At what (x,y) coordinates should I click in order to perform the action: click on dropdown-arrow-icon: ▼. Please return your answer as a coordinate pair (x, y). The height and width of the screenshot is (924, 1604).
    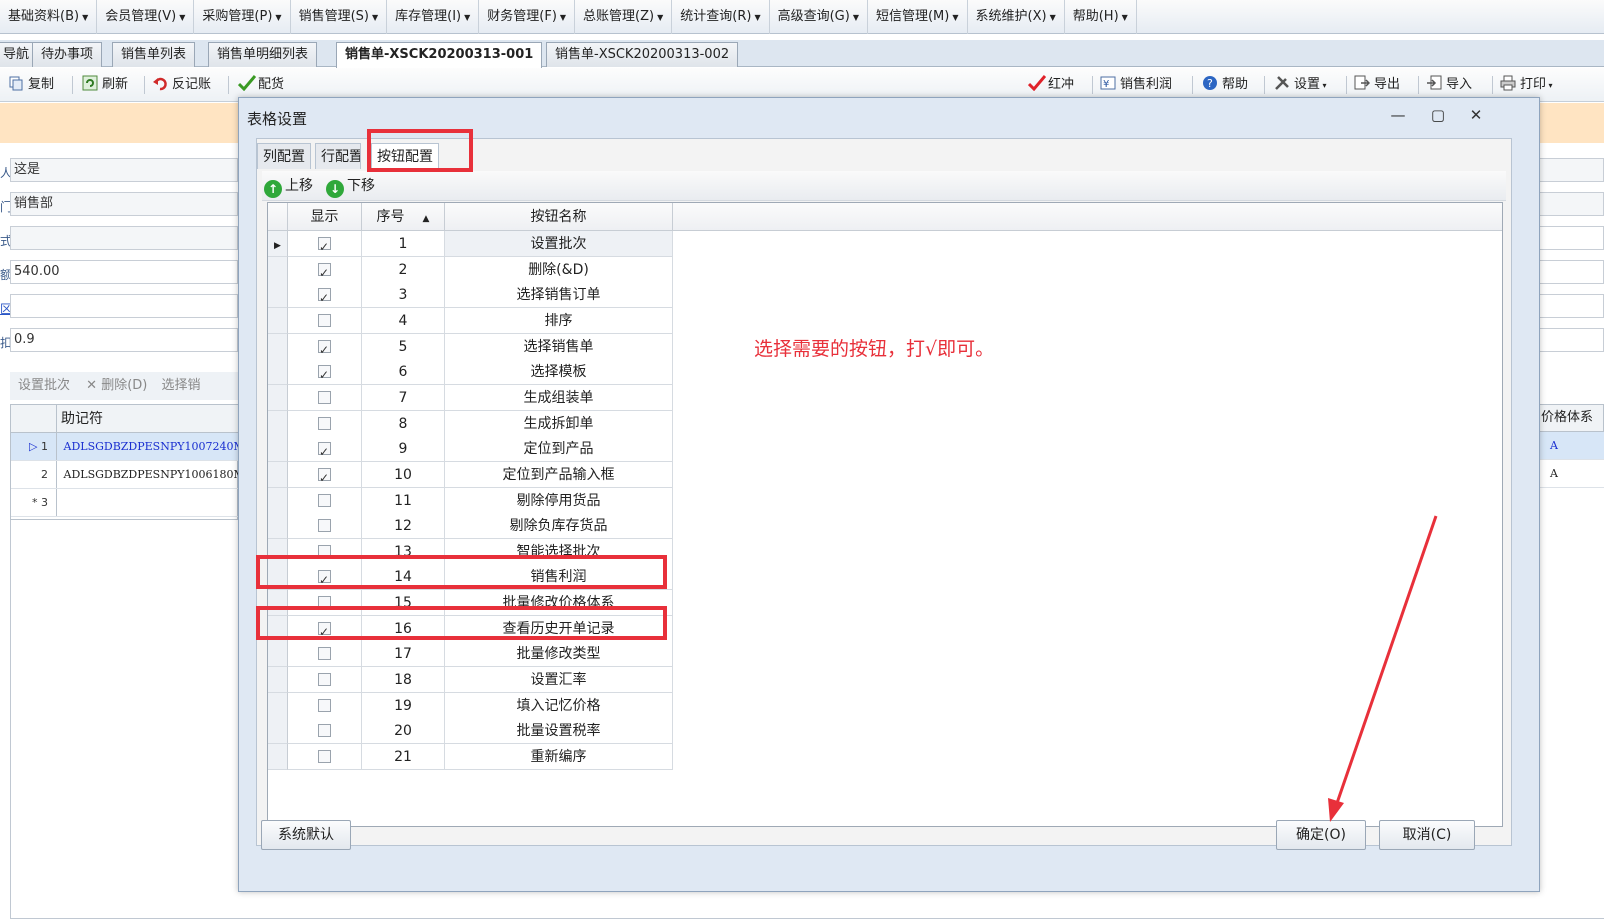
    Looking at the image, I should click on (757, 17).